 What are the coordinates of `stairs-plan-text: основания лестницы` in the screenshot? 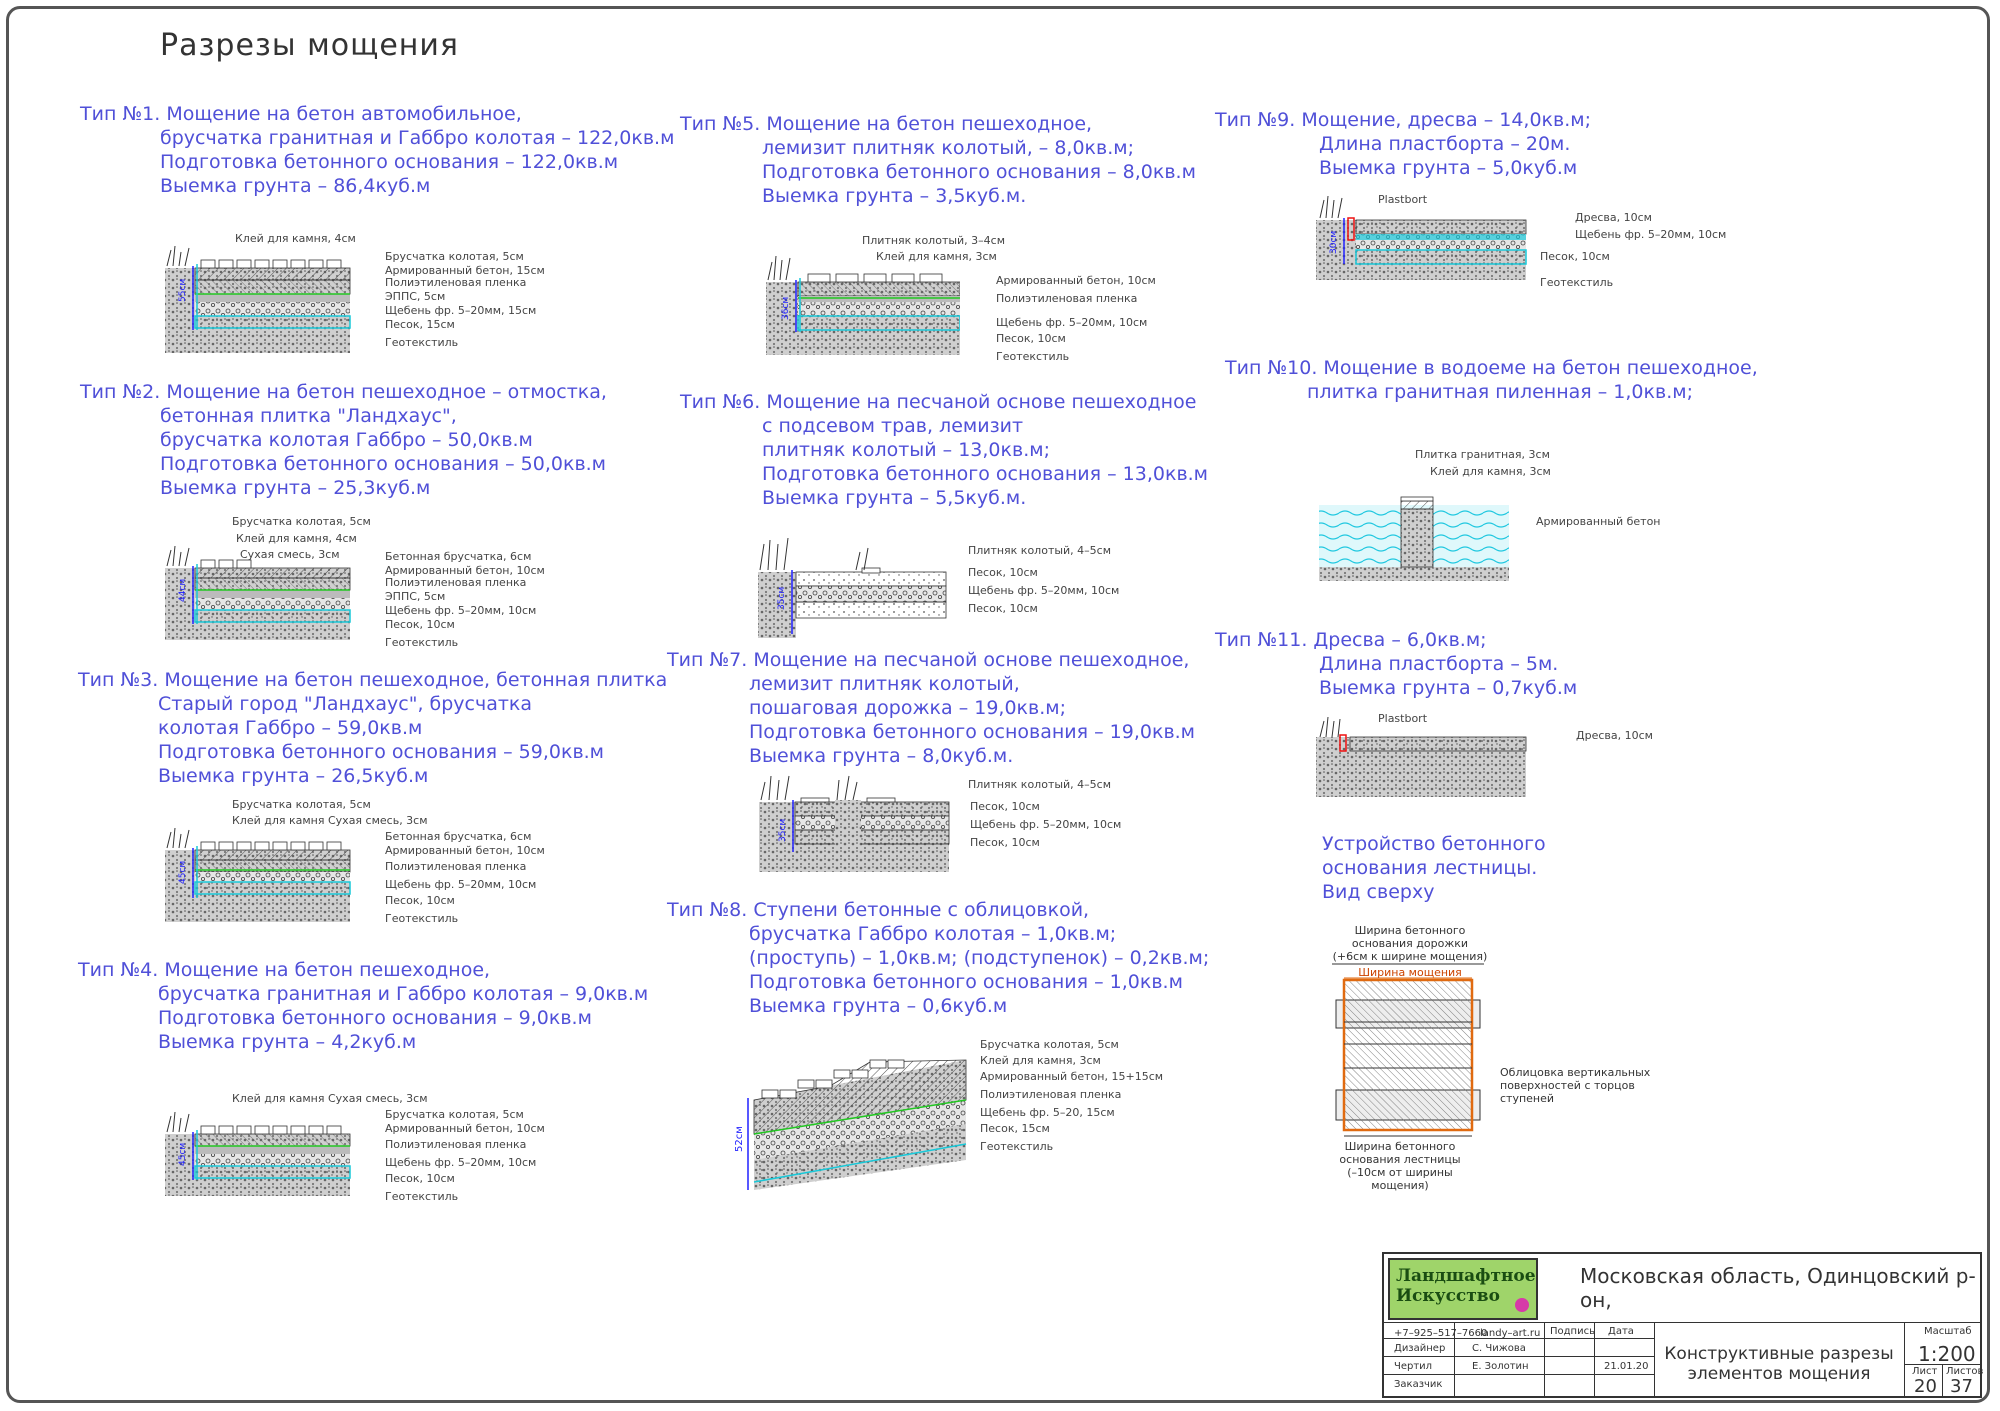 It's located at (1400, 1159).